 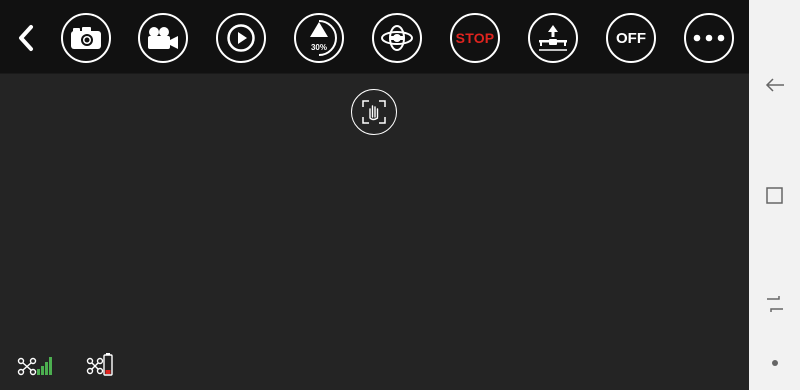 I want to click on back-button, so click(x=26, y=38).